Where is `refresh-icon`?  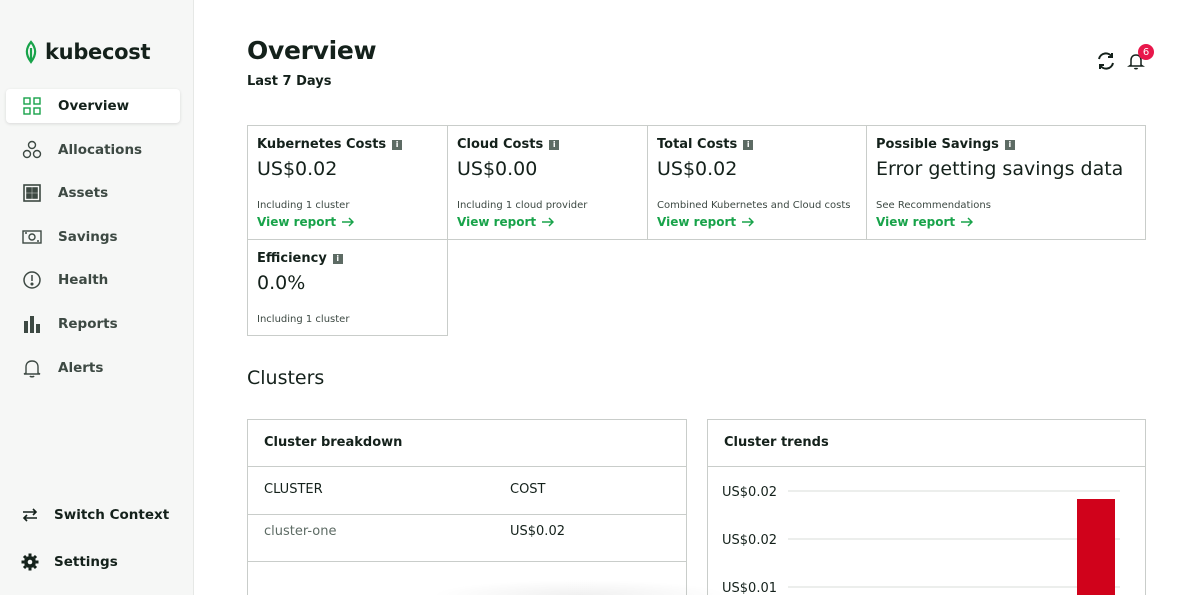 refresh-icon is located at coordinates (1106, 61).